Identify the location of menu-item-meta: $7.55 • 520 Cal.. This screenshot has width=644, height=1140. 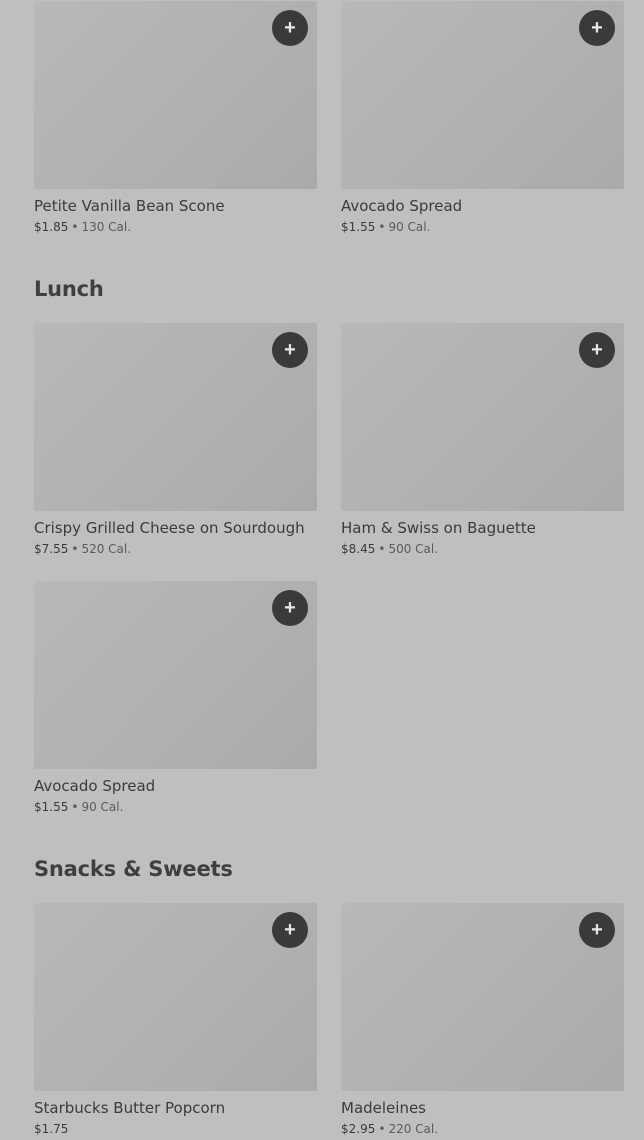
(175, 549).